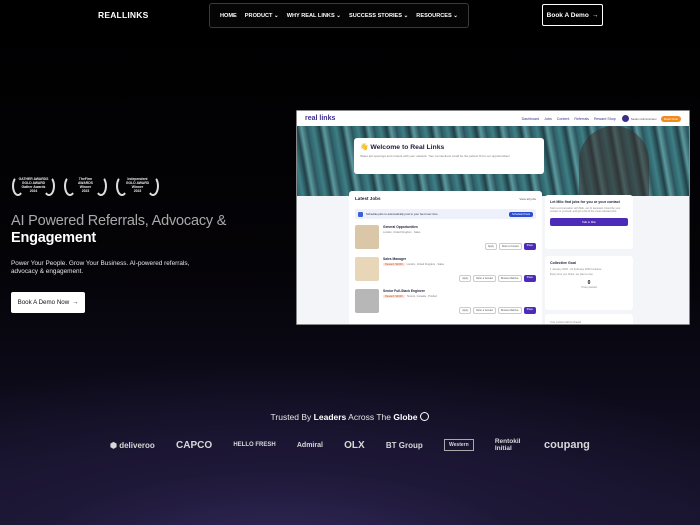 The image size is (700, 525). Describe the element at coordinates (530, 118) in the screenshot. I see `preview-link: Dashboard` at that location.